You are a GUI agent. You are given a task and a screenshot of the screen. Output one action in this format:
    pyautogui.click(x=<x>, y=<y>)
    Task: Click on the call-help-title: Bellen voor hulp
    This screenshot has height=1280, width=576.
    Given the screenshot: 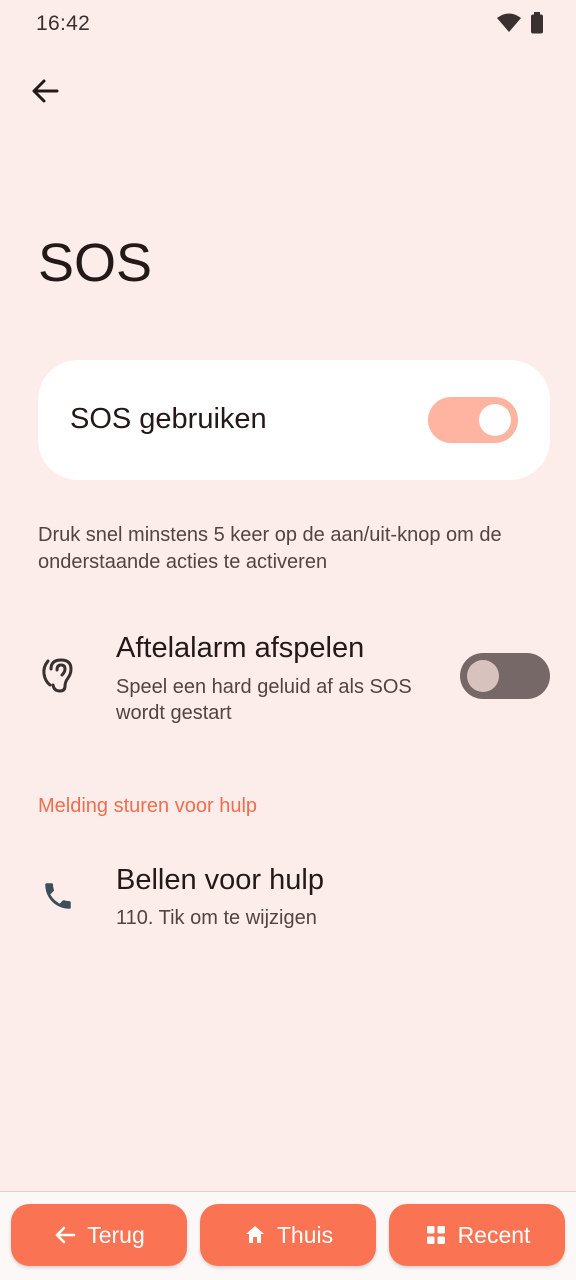 What is the action you would take?
    pyautogui.click(x=220, y=880)
    